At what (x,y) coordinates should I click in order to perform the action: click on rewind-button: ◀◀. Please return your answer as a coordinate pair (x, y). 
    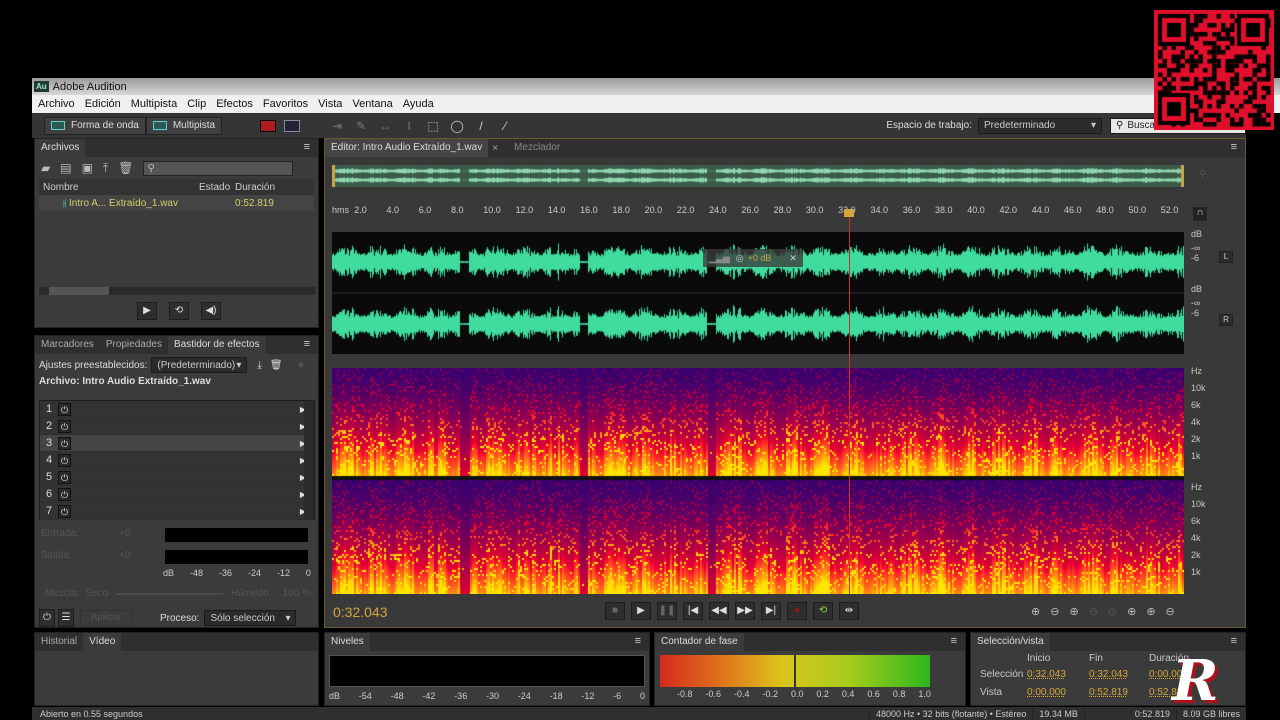
    Looking at the image, I should click on (719, 611).